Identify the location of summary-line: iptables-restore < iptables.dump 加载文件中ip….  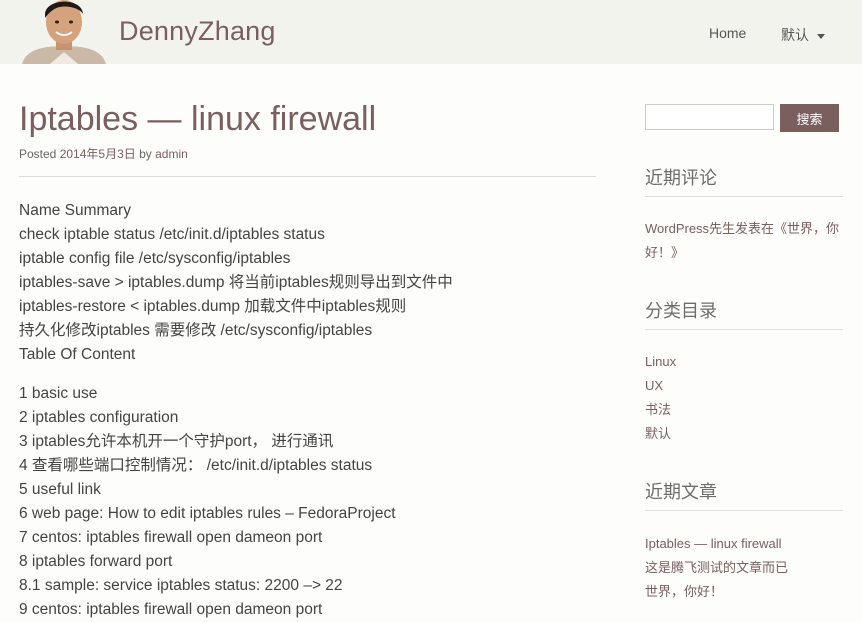
(213, 306).